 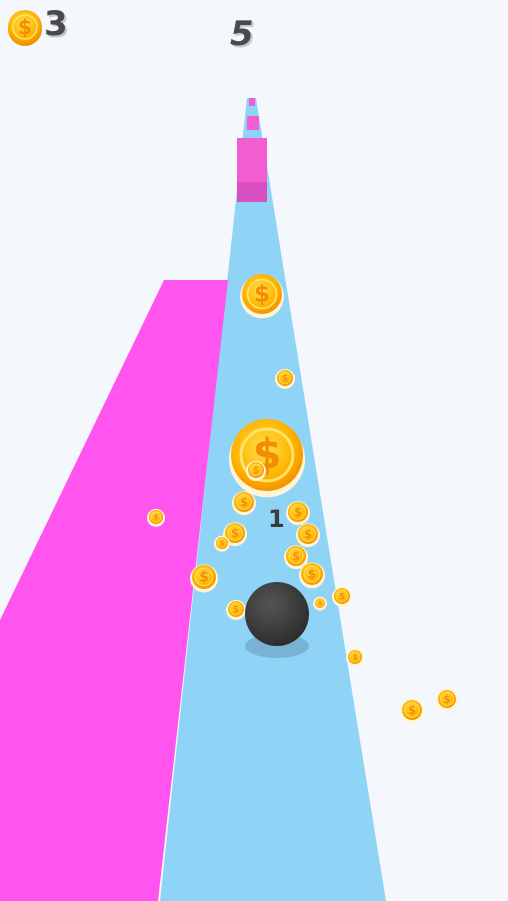 I want to click on level-number: 5, so click(x=242, y=34).